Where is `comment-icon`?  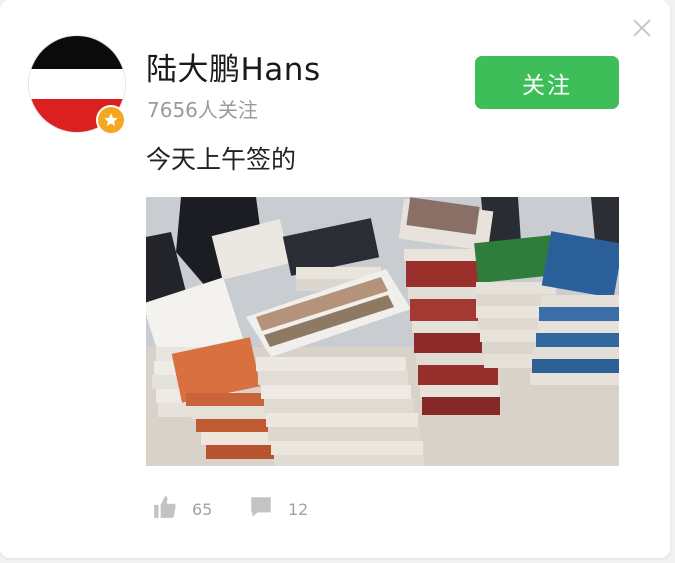 comment-icon is located at coordinates (261, 509).